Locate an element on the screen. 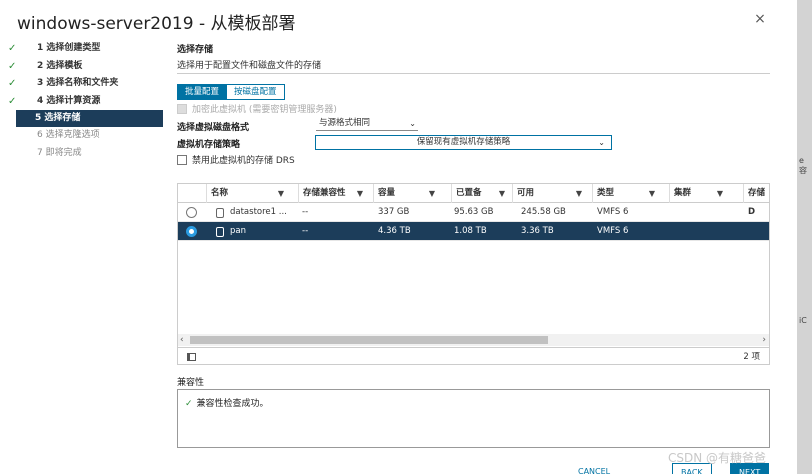 This screenshot has width=812, height=474. col-compat: 存储兼容性 ▼ is located at coordinates (333, 193).